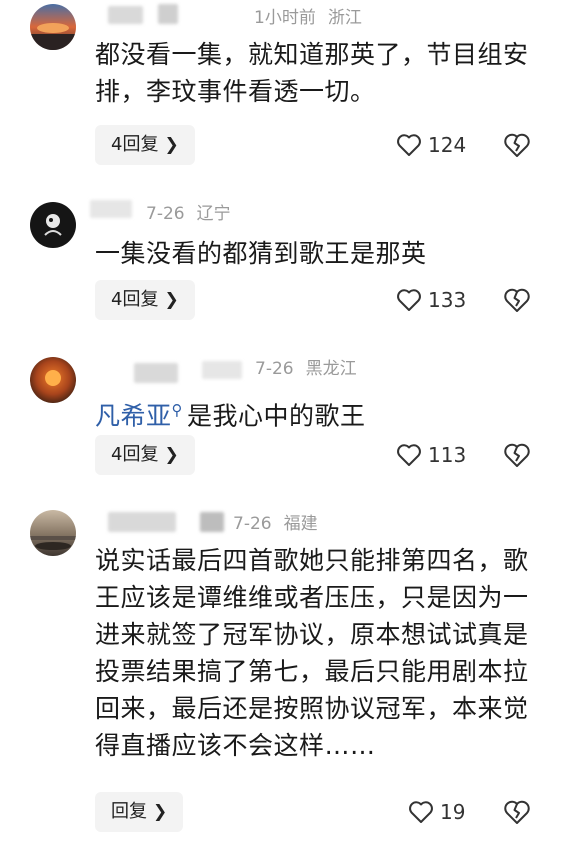 The width and height of the screenshot is (561, 864). What do you see at coordinates (275, 524) in the screenshot?
I see `comment-meta: 7-26 福建` at bounding box center [275, 524].